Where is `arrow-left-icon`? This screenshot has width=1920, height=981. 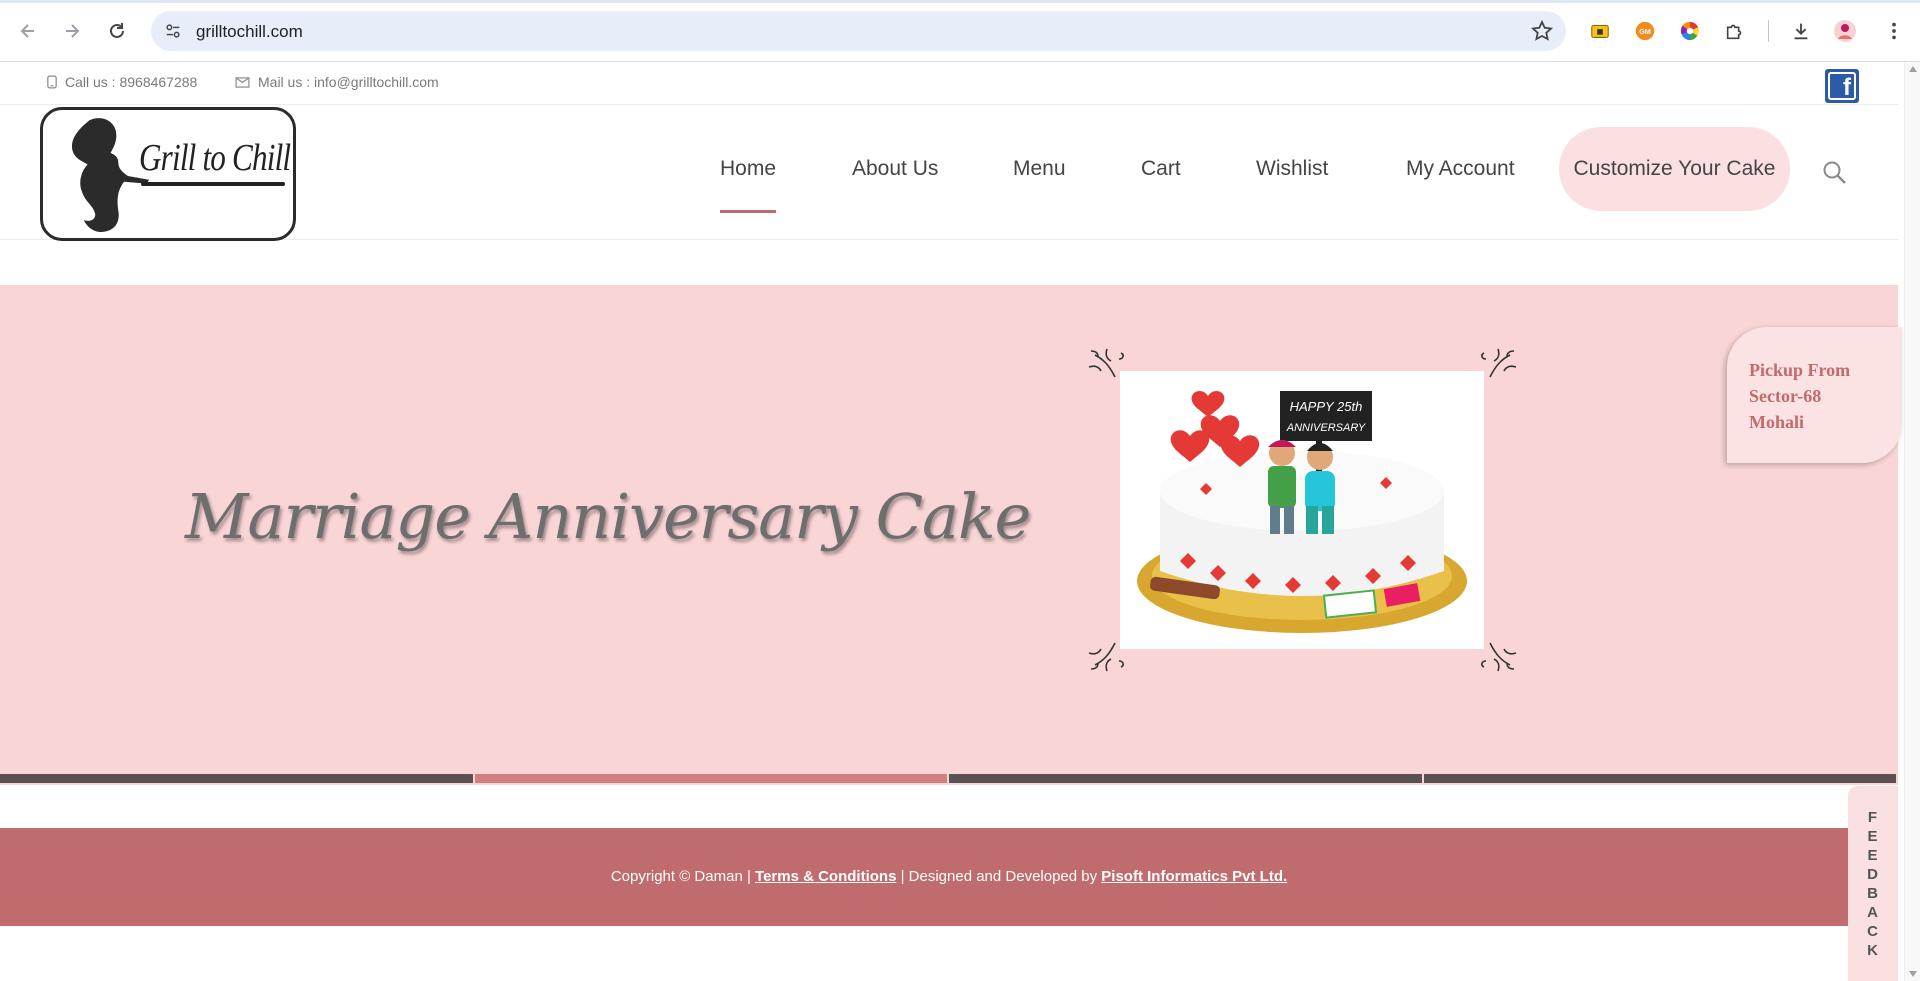
arrow-left-icon is located at coordinates (27, 31).